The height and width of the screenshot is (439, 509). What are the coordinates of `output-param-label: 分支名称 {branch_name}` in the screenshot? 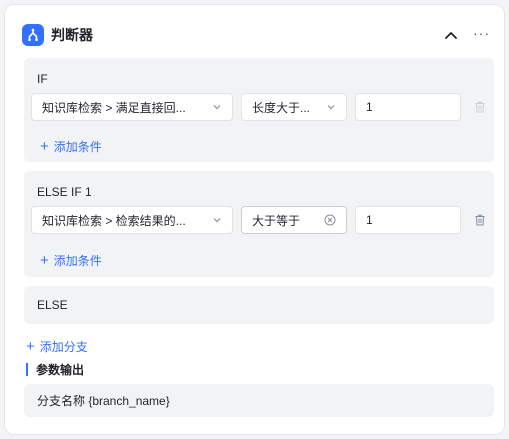 It's located at (103, 401).